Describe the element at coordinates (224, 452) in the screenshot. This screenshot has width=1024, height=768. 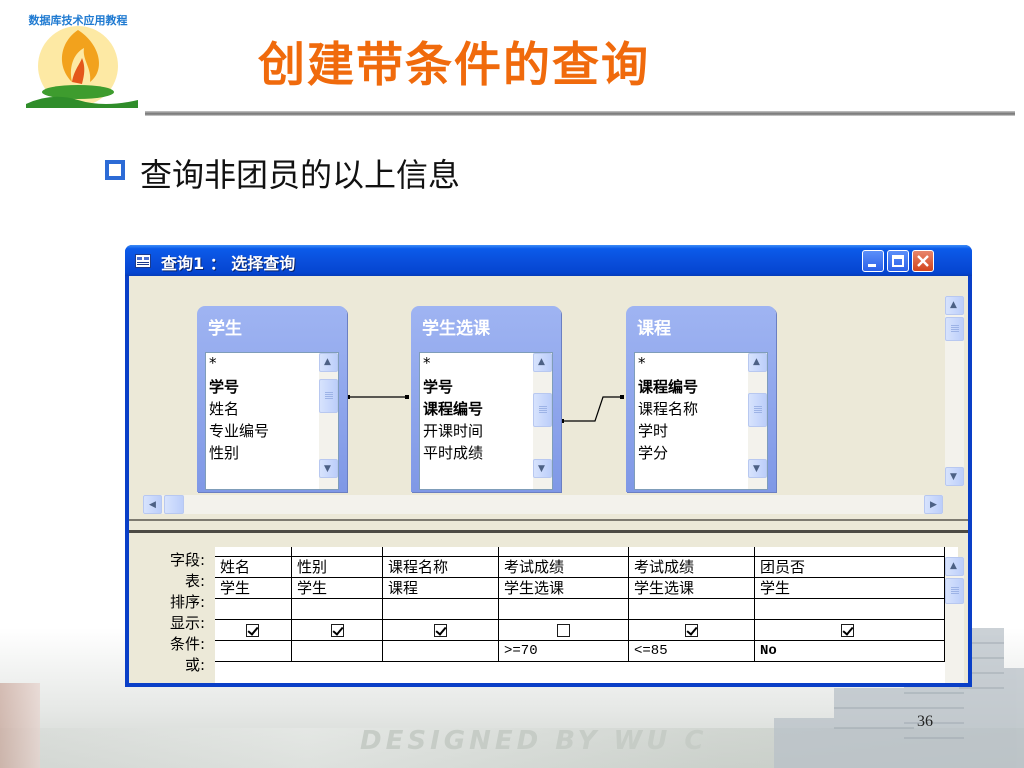
I see `field-item: 性别` at that location.